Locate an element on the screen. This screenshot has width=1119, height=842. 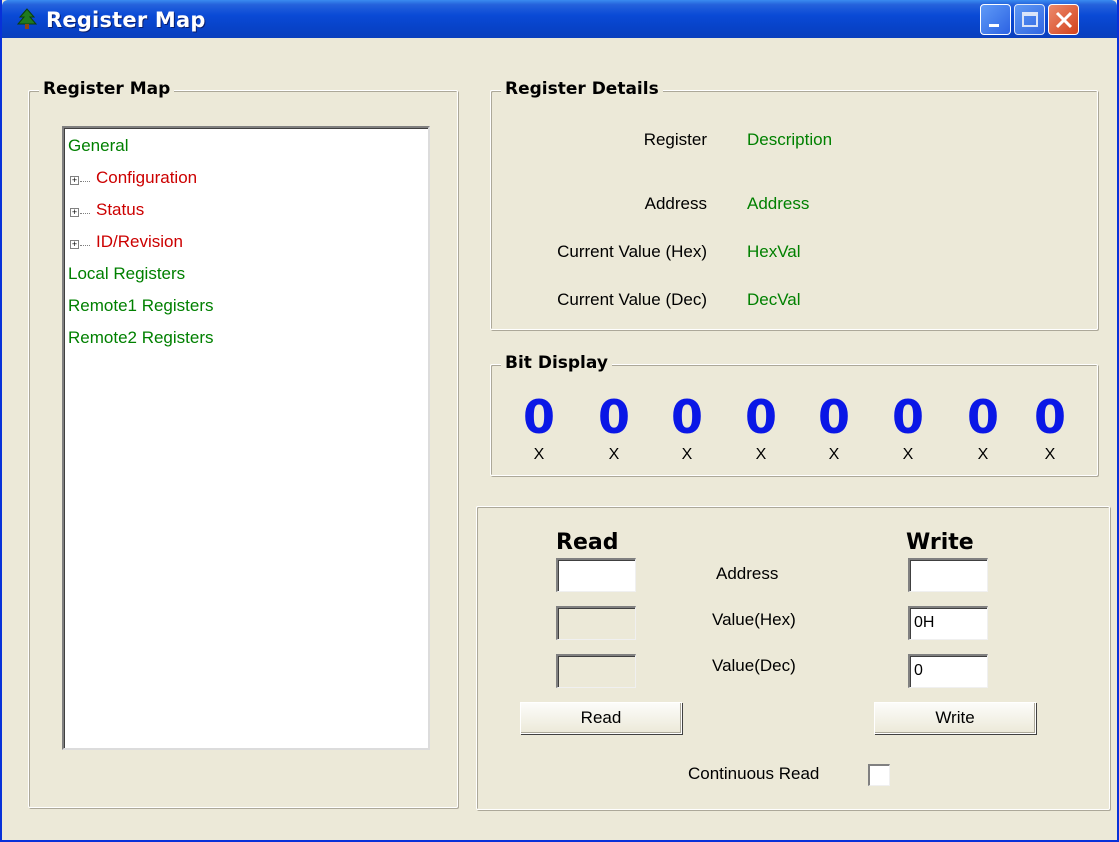
bit-0: 0 is located at coordinates (1049, 417).